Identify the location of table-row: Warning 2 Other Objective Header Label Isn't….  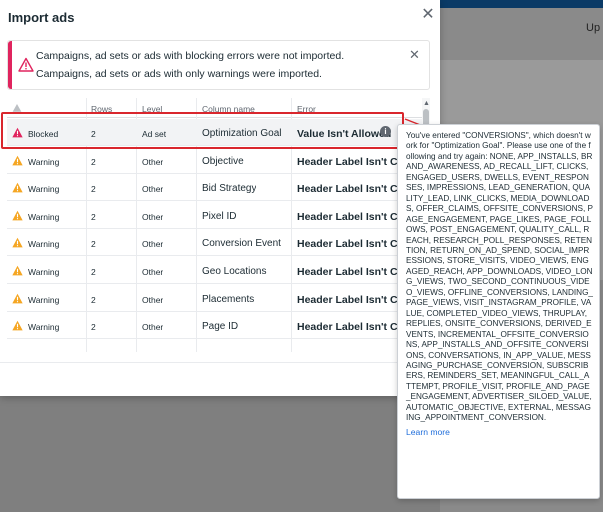
(215, 160).